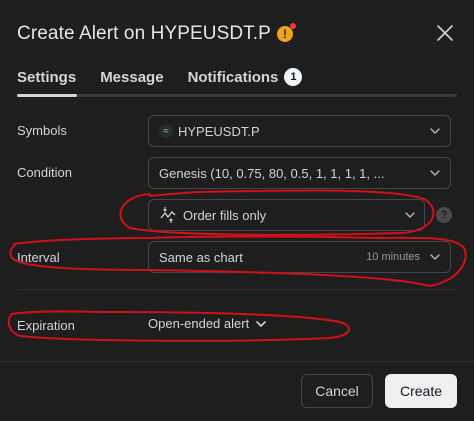  What do you see at coordinates (225, 215) in the screenshot?
I see `order-fills-value: Order fills only` at bounding box center [225, 215].